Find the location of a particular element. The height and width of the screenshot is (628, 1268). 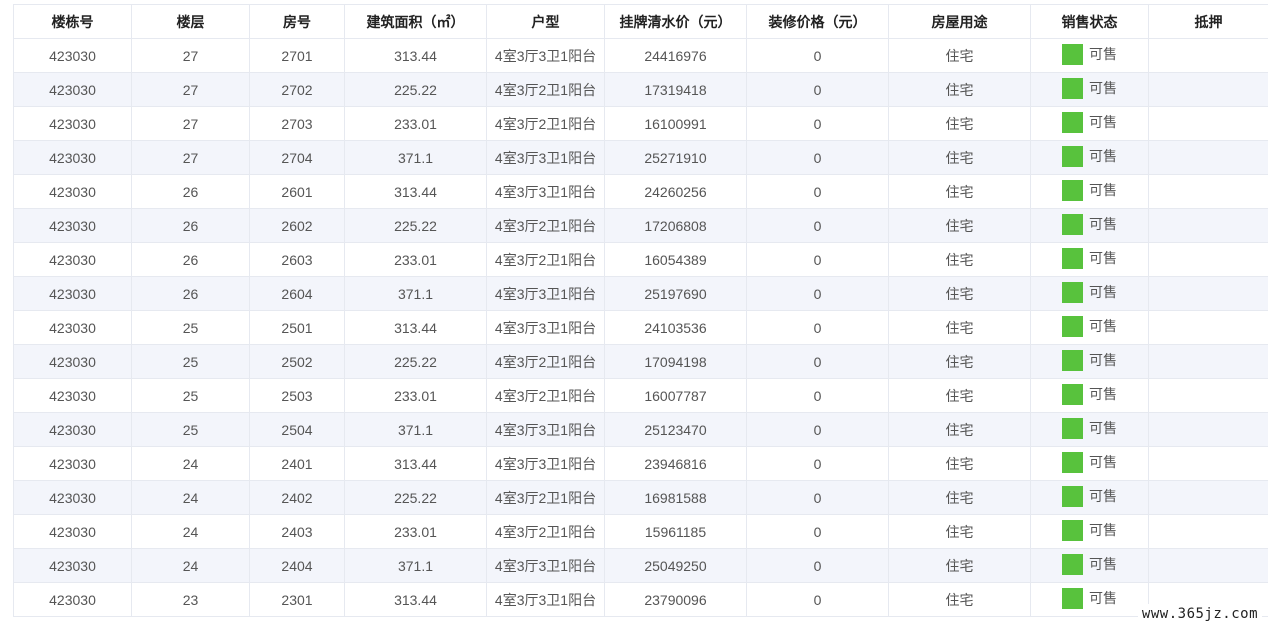

header-floor: 楼层 is located at coordinates (190, 21).